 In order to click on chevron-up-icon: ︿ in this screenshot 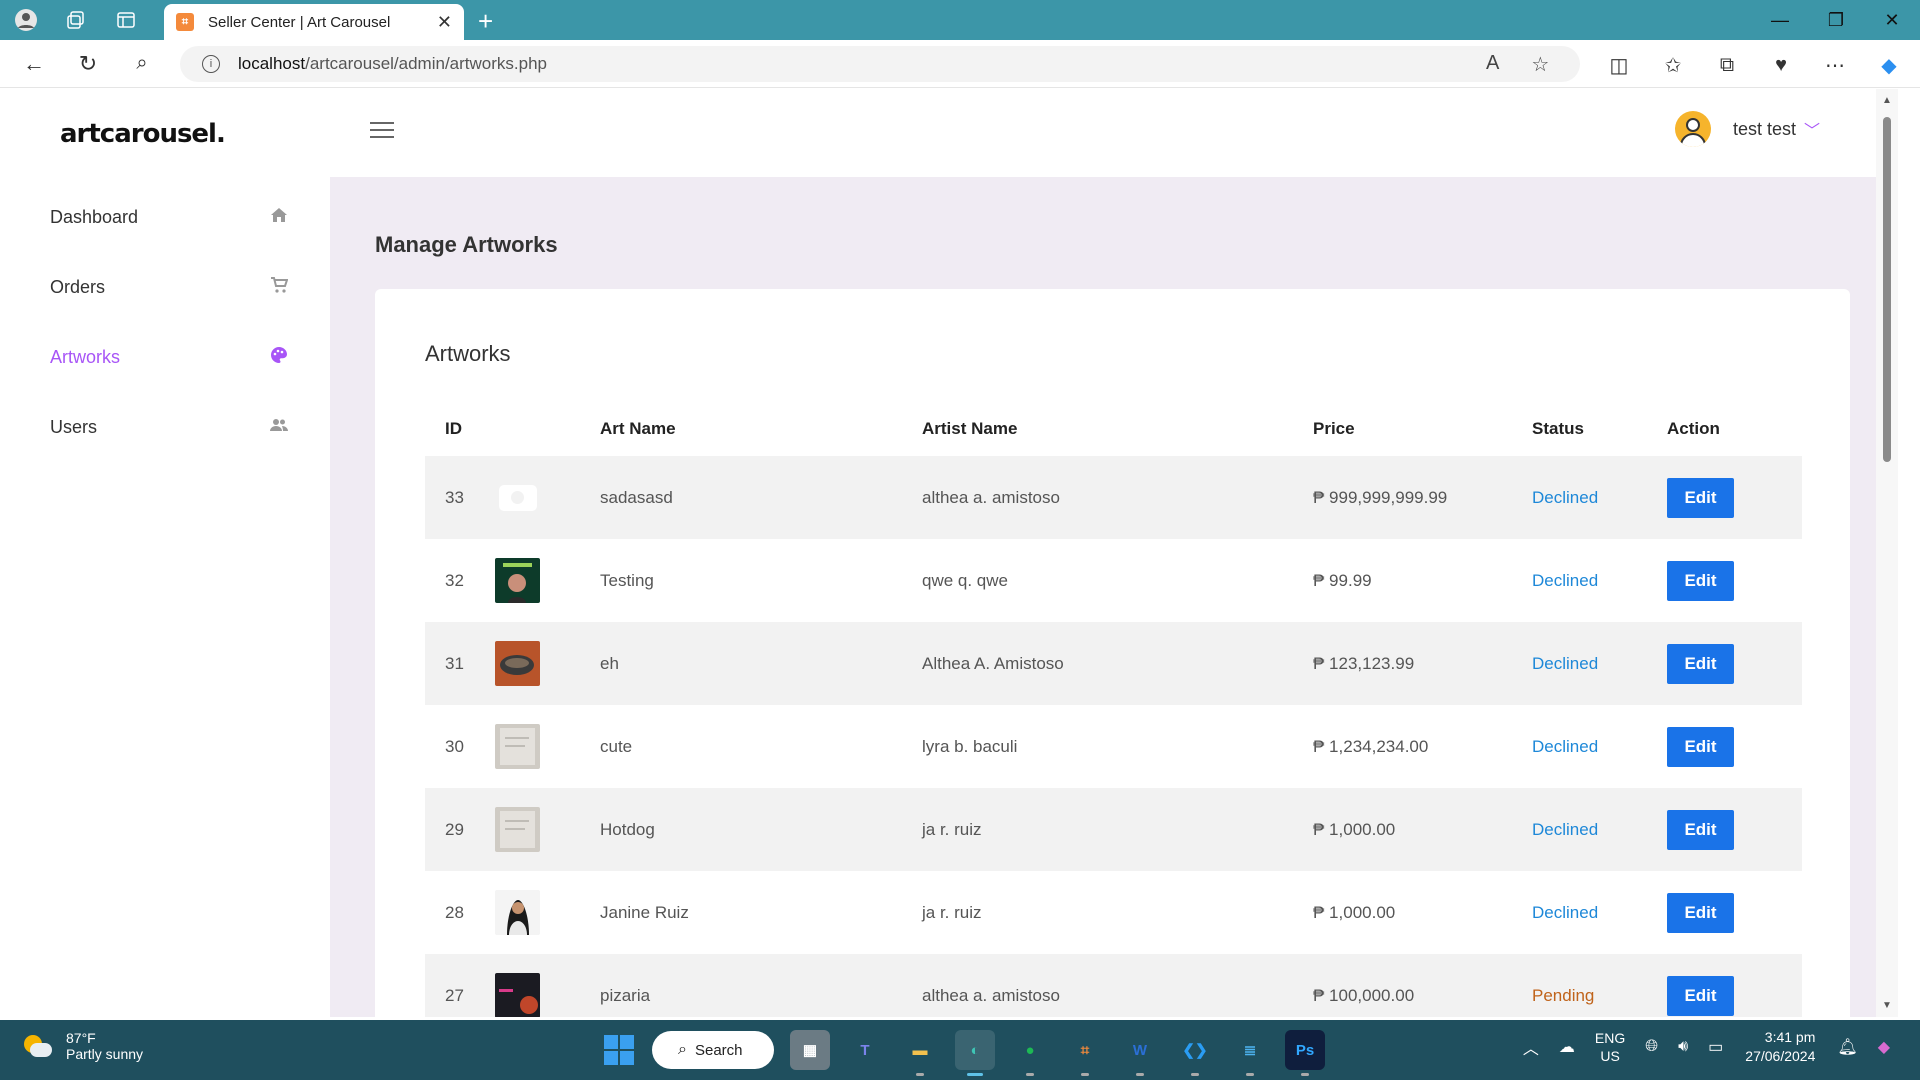, I will do `click(1531, 1047)`.